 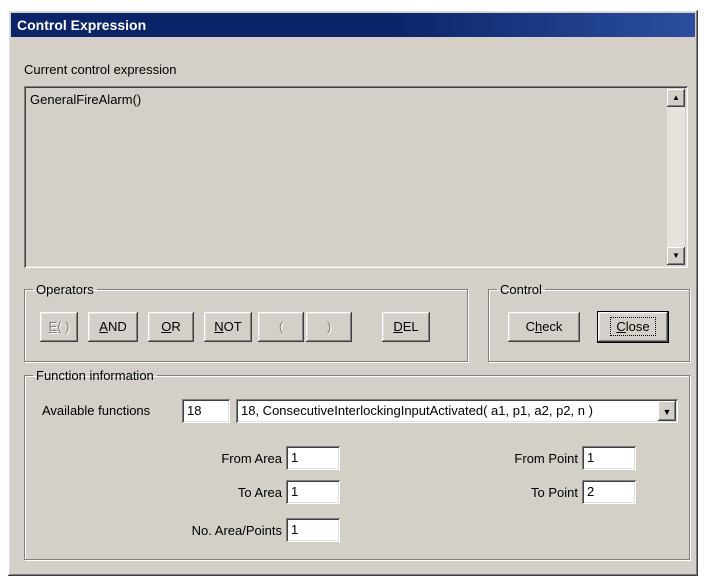 What do you see at coordinates (251, 458) in the screenshot?
I see `from-area-label: From Area` at bounding box center [251, 458].